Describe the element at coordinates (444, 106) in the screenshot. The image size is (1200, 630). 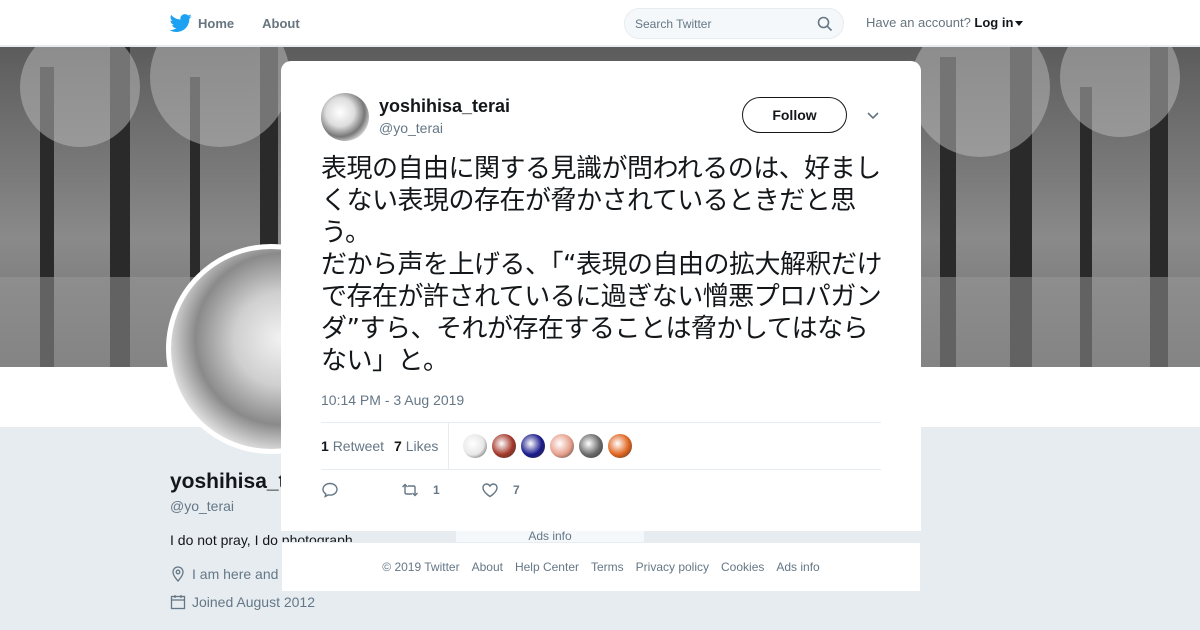
I see `author-name: yoshihisa_terai` at that location.